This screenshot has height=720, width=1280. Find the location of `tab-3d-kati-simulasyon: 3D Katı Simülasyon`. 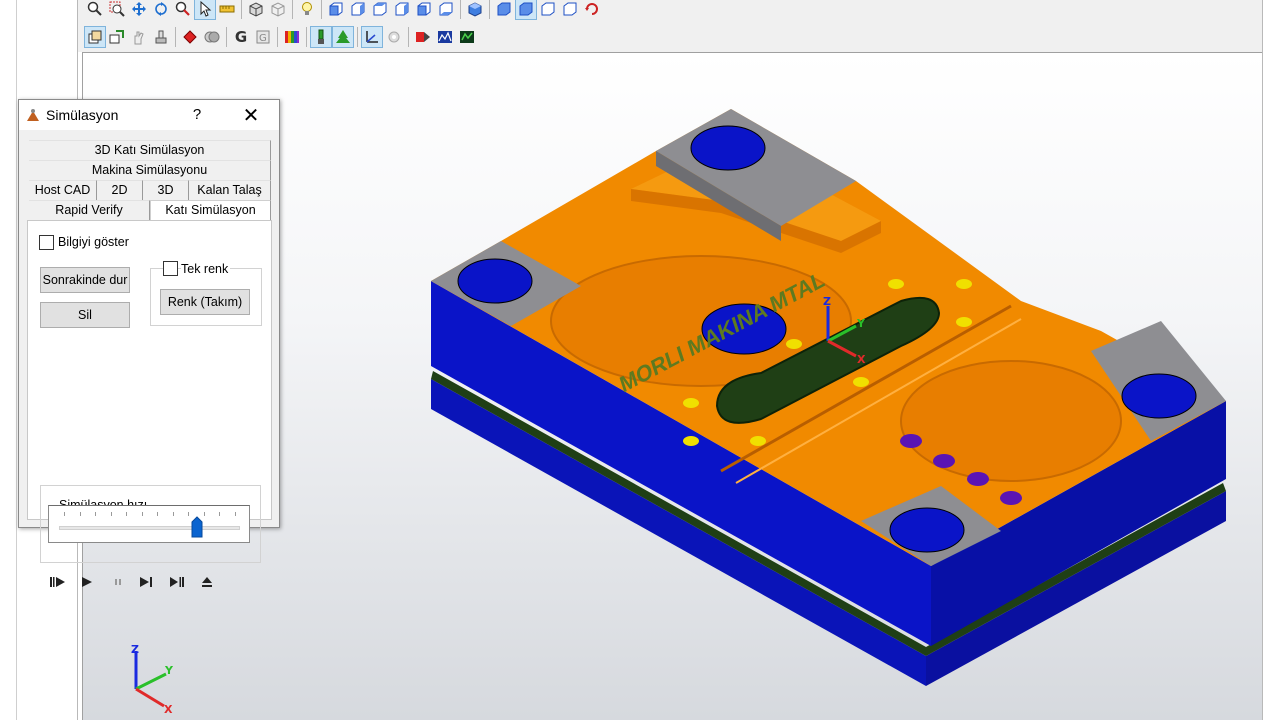

tab-3d-kati-simulasyon: 3D Katı Simülasyon is located at coordinates (150, 150).